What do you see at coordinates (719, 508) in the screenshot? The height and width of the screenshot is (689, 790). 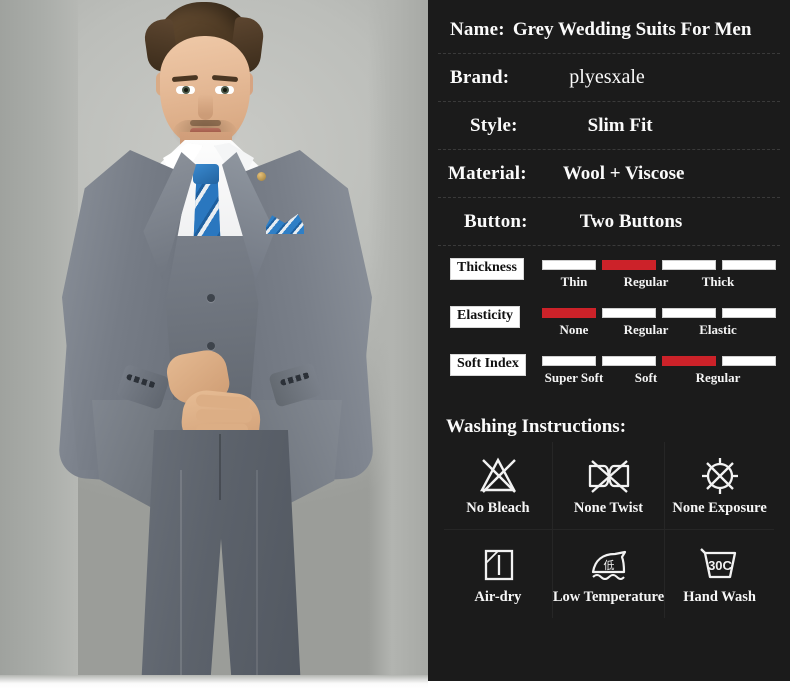 I see `washing-label: None Exposure` at bounding box center [719, 508].